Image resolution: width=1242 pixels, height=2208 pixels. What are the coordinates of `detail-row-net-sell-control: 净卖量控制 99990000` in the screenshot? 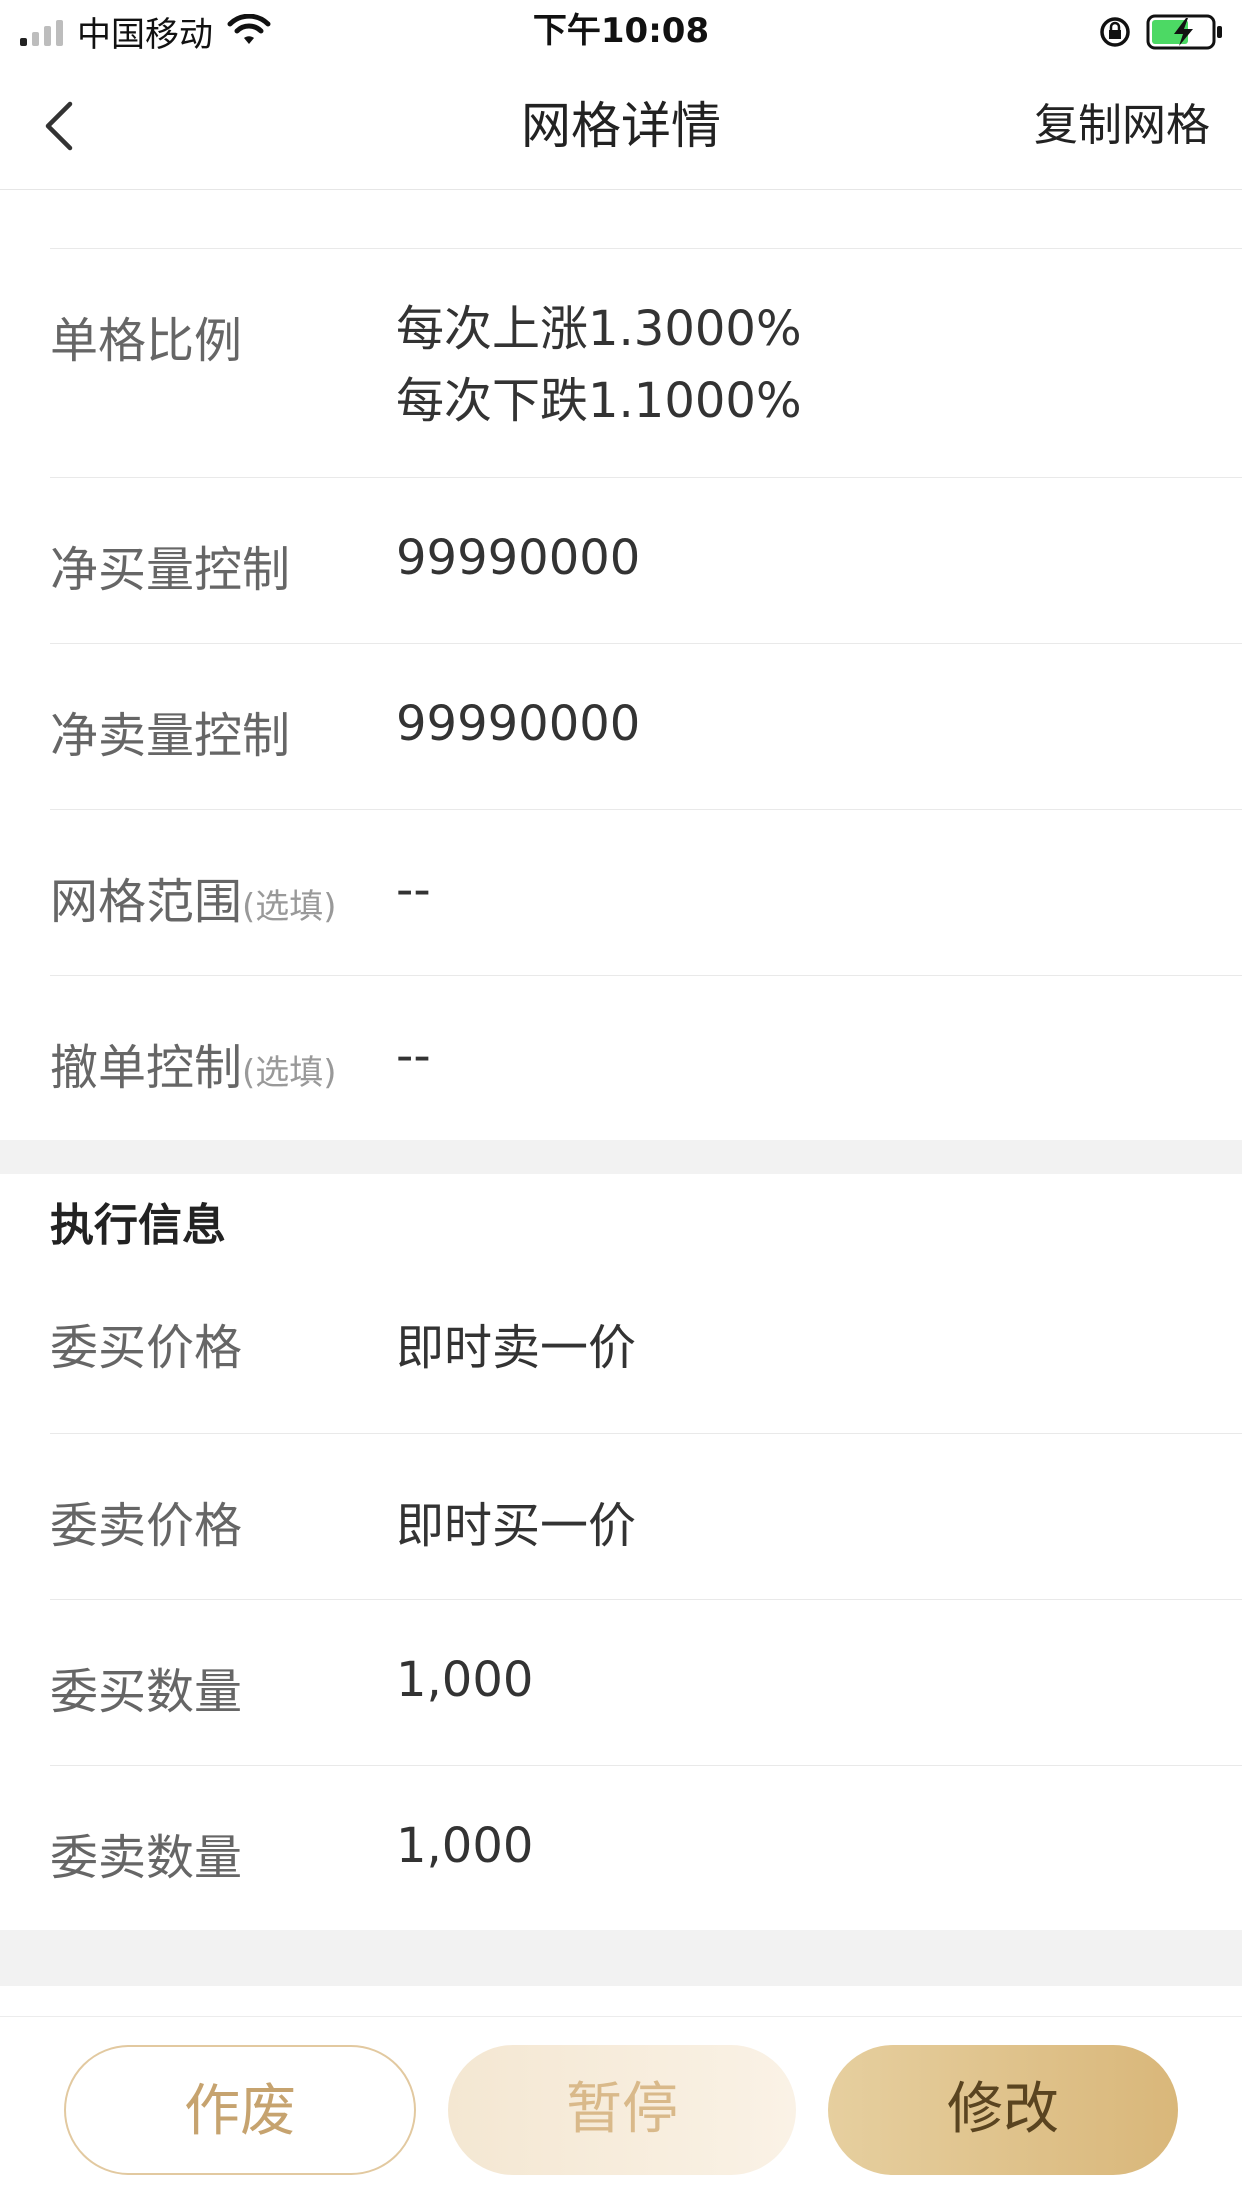 It's located at (646, 727).